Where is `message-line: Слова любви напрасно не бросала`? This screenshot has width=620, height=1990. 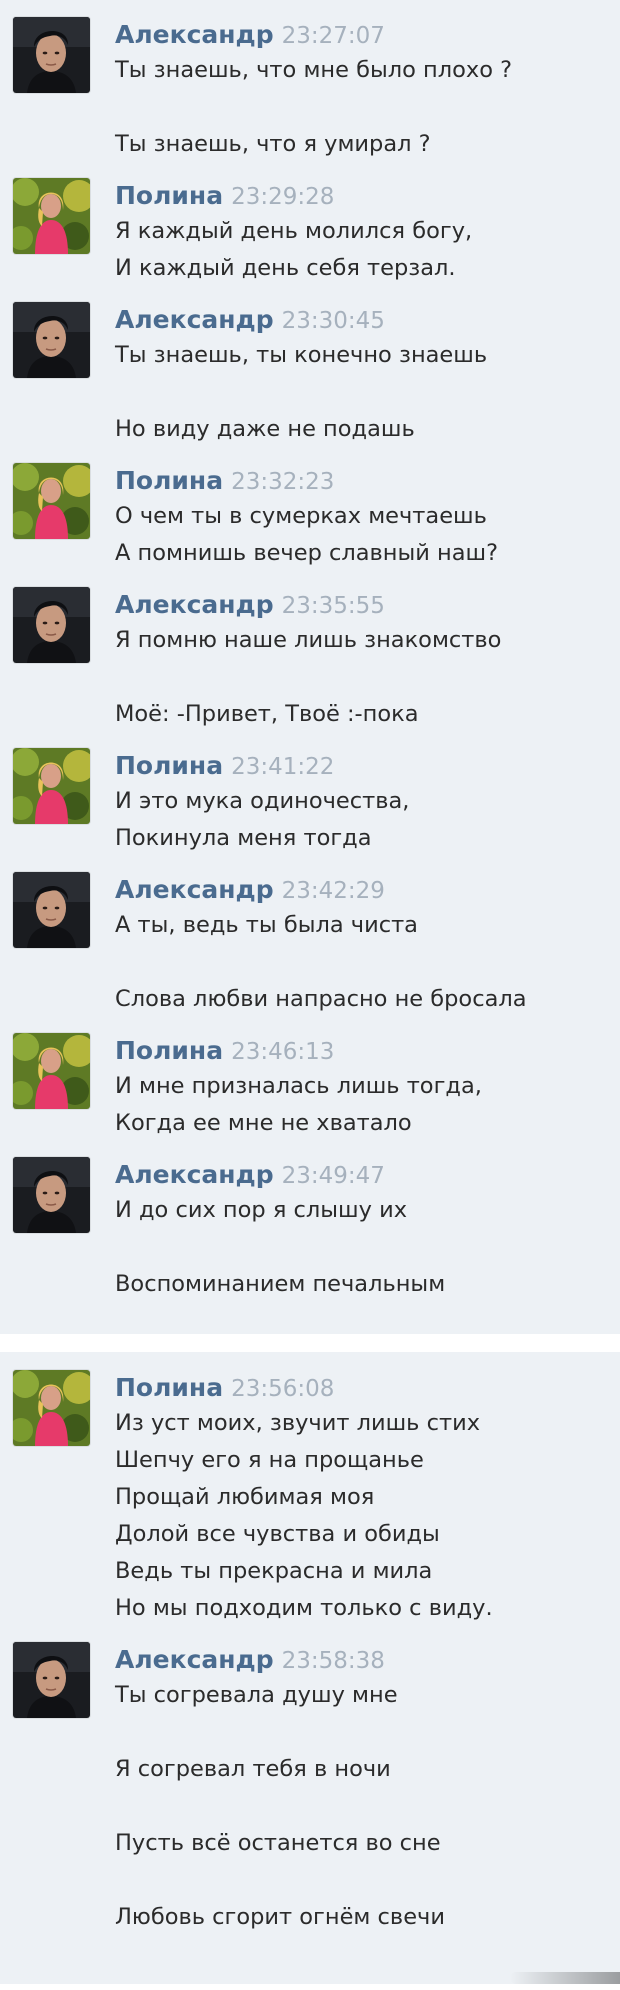 message-line: Слова любви напрасно не бросала is located at coordinates (321, 999).